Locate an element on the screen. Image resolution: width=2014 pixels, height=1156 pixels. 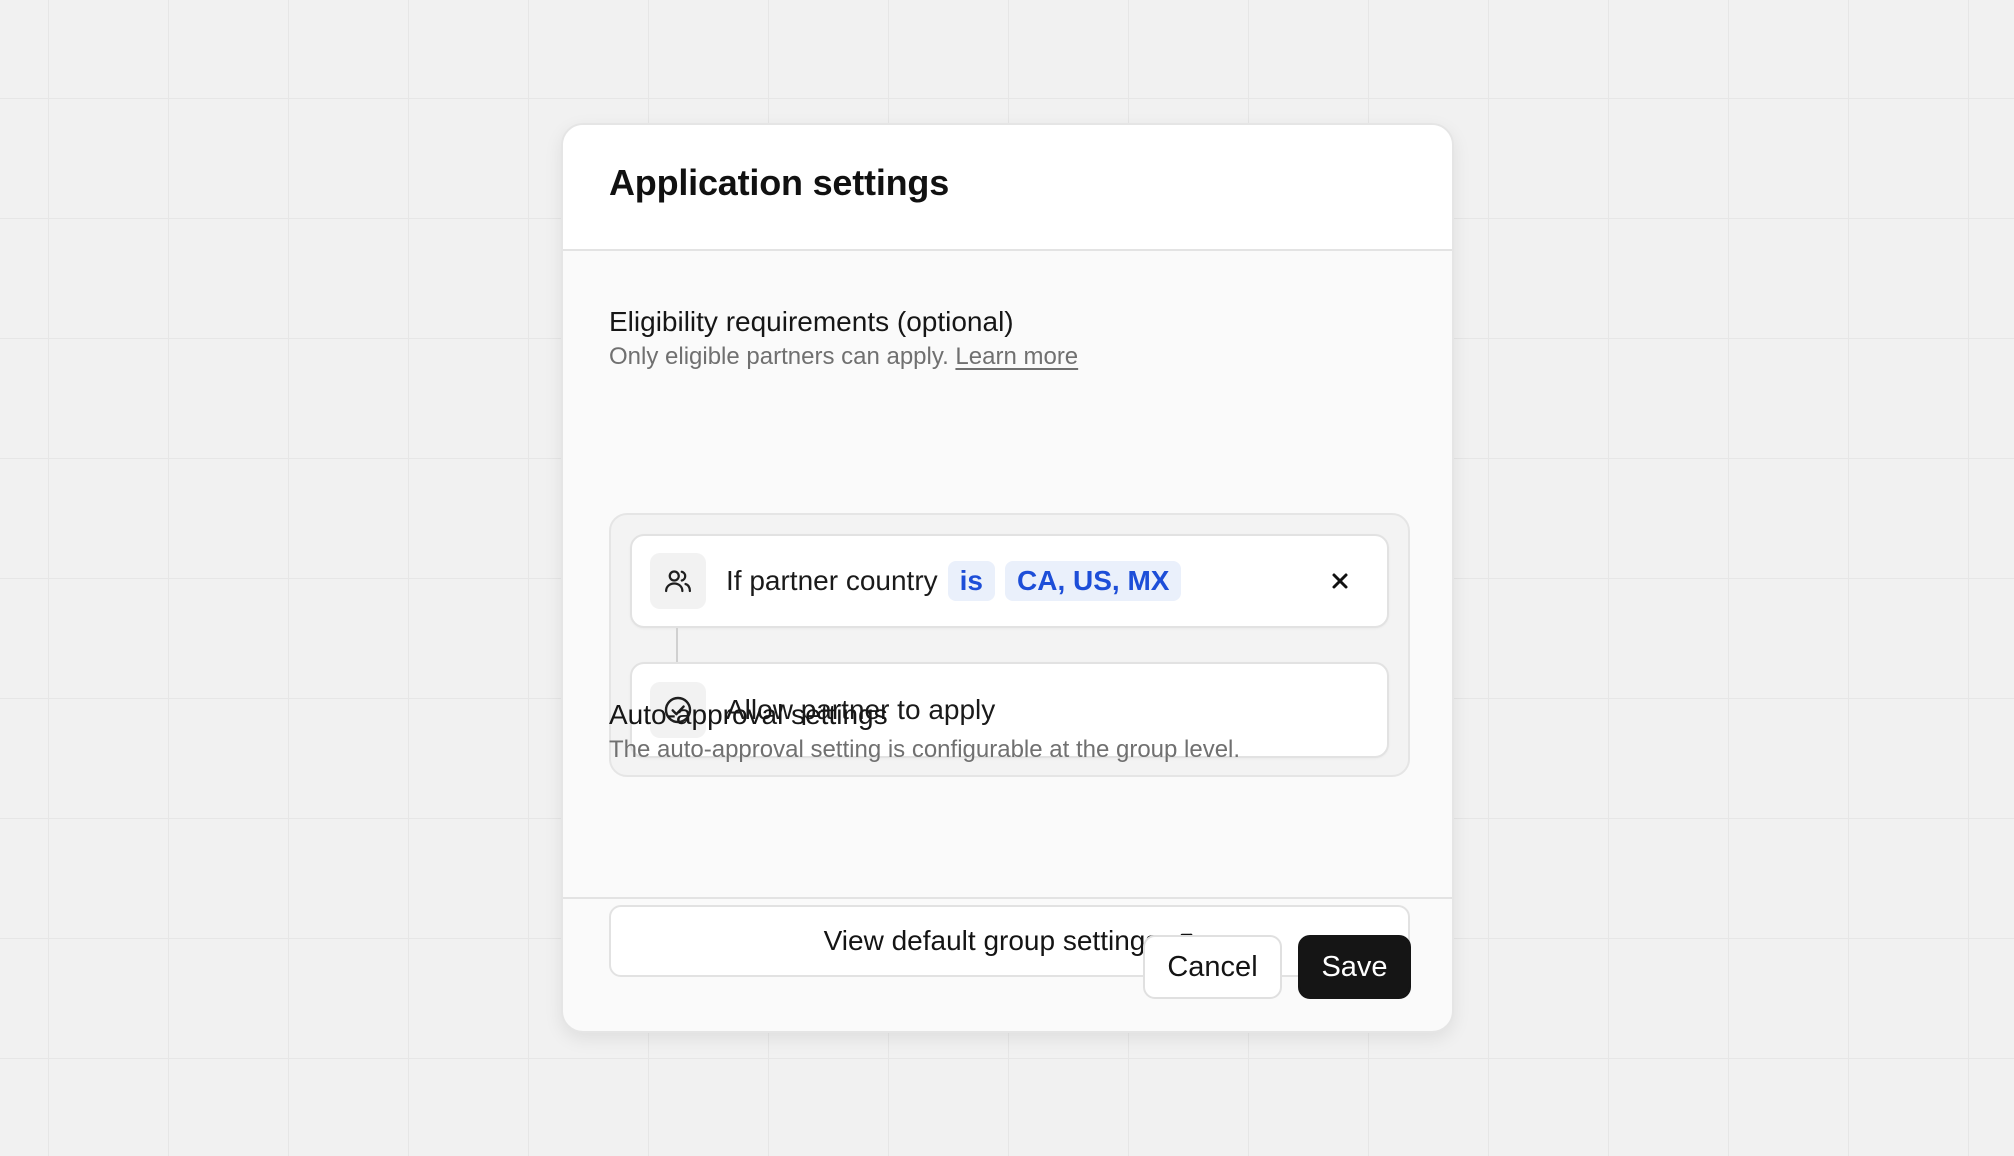
users-icon is located at coordinates (678, 581).